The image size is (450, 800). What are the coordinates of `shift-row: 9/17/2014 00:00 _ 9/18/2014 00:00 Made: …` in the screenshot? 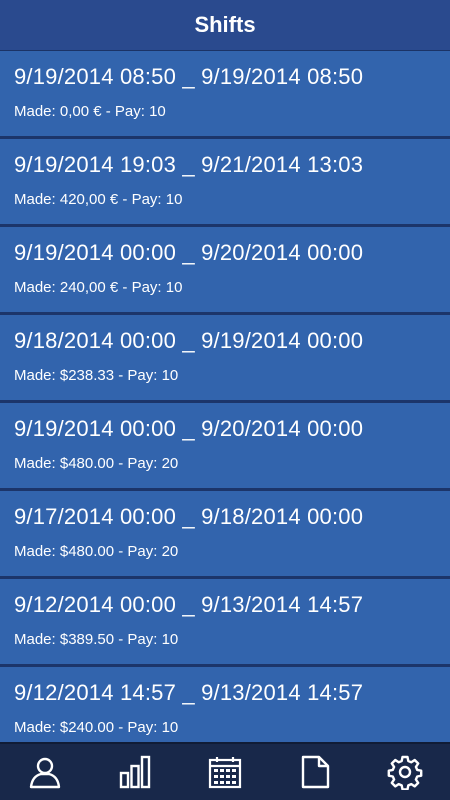 It's located at (225, 535).